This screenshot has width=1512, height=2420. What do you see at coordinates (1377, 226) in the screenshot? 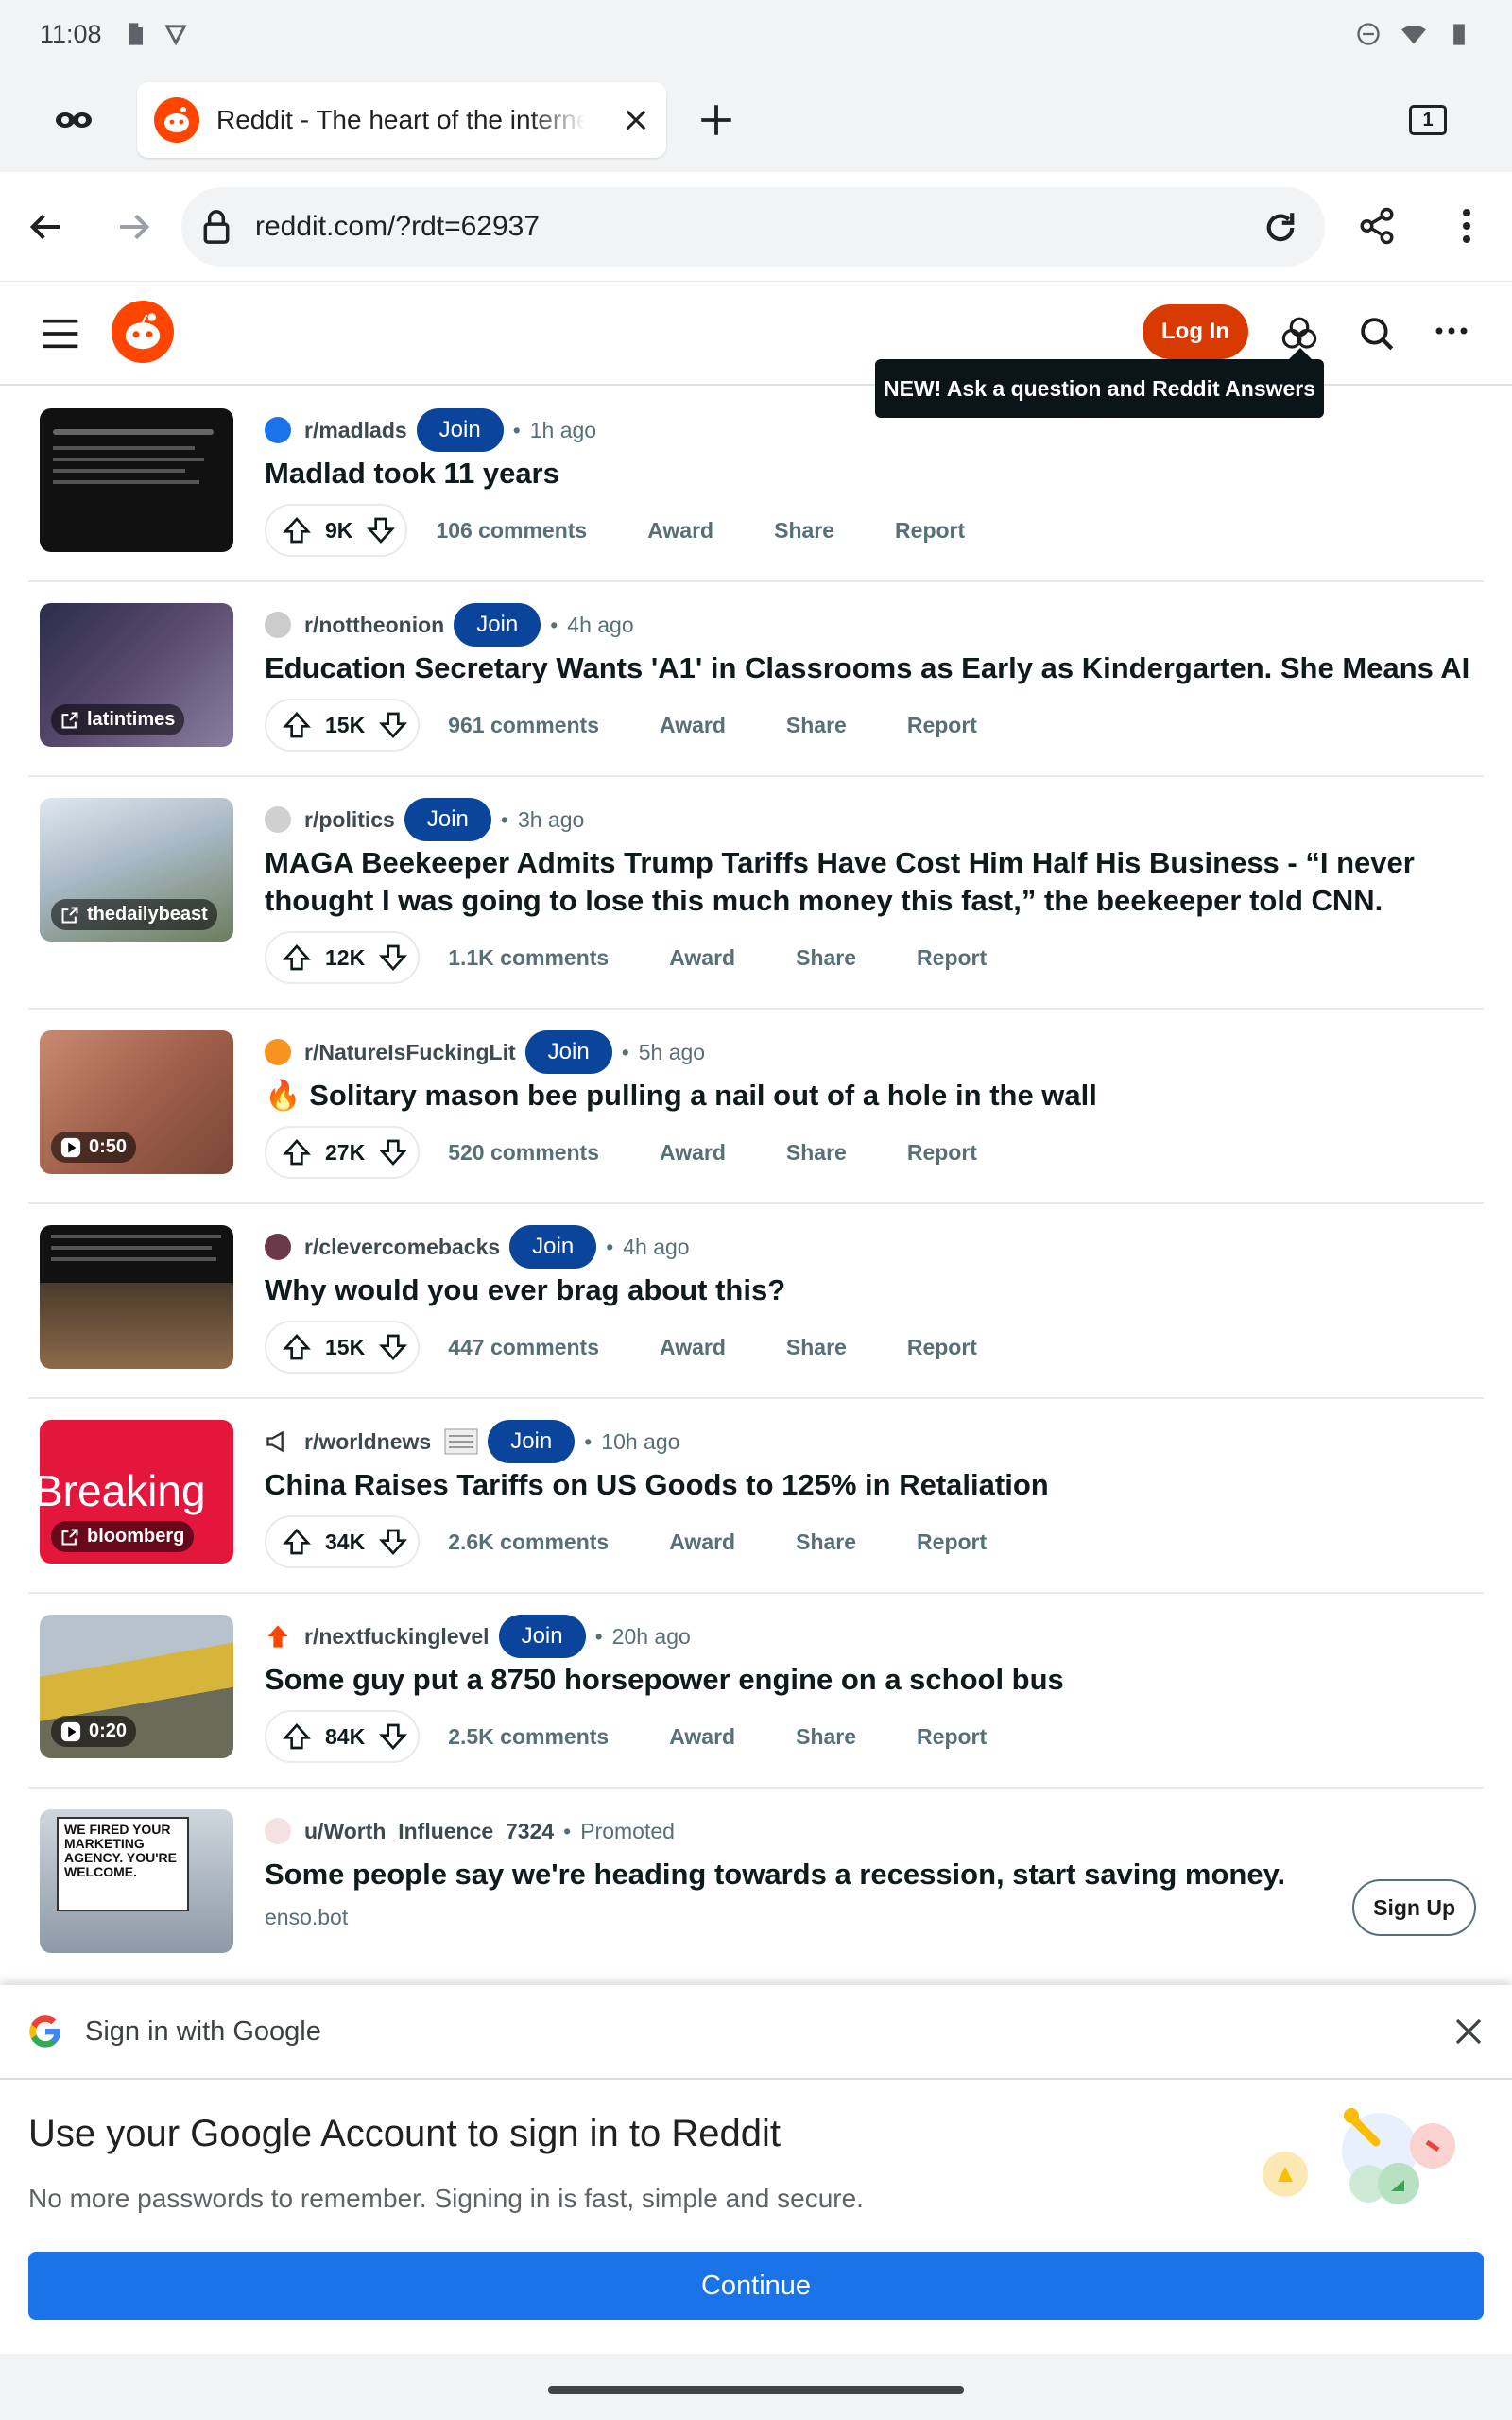
I see `share-icon` at bounding box center [1377, 226].